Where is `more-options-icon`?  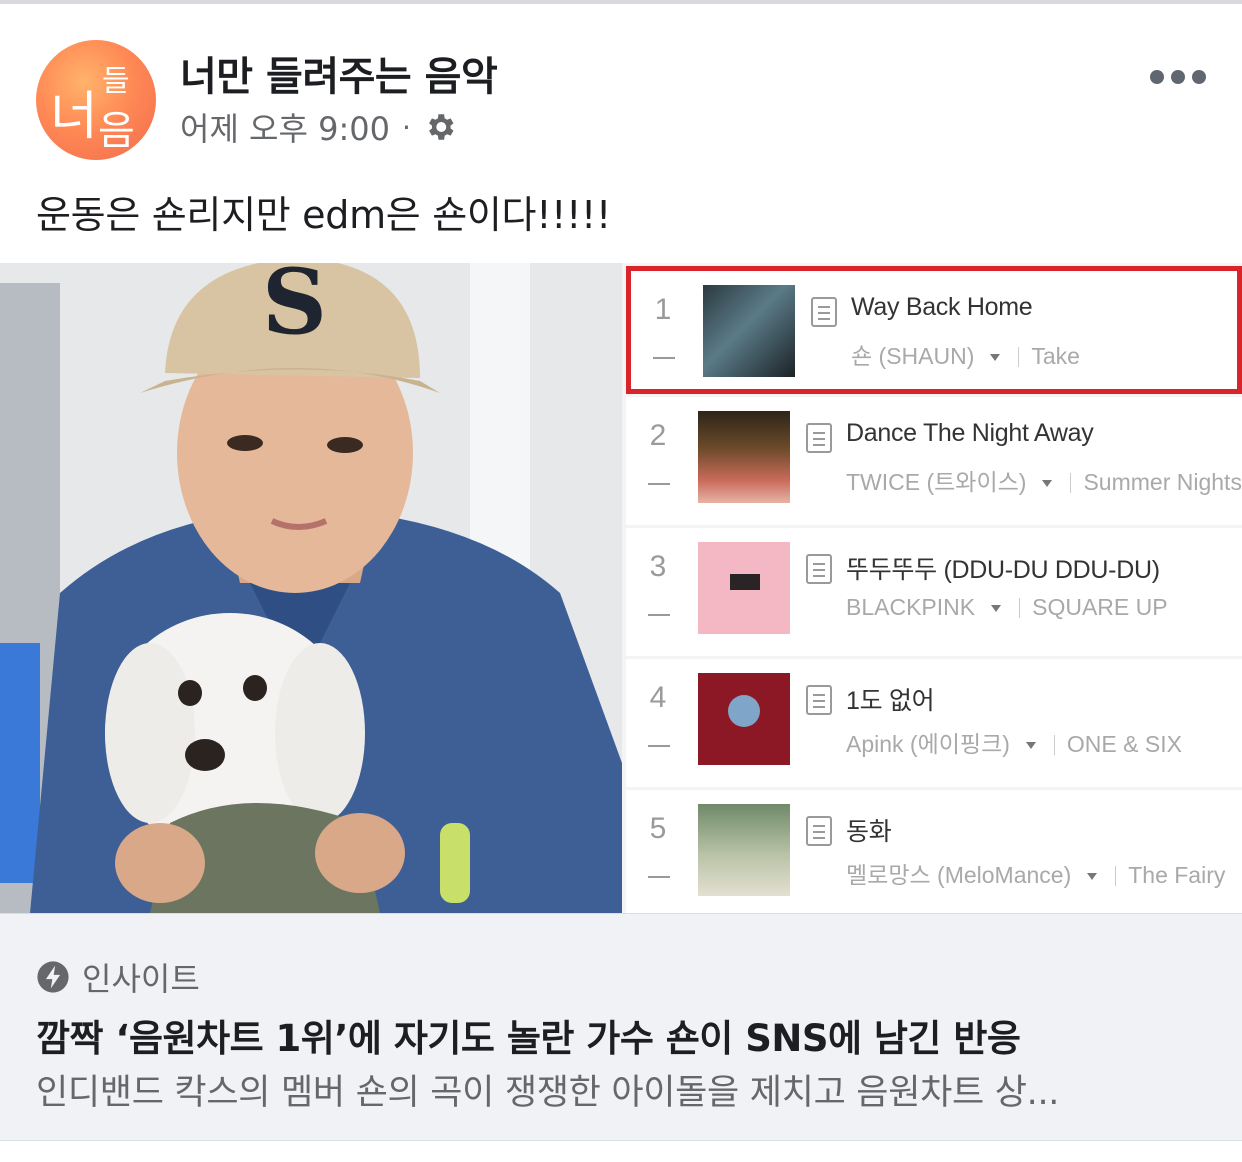 more-options-icon is located at coordinates (1178, 77).